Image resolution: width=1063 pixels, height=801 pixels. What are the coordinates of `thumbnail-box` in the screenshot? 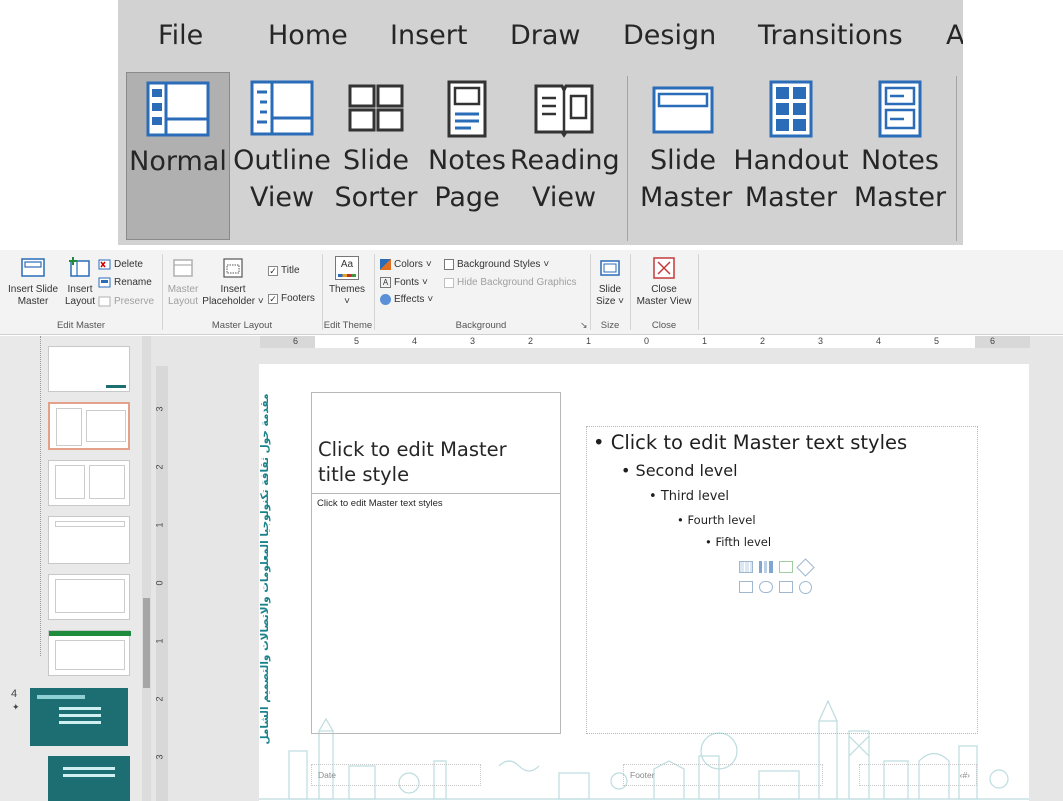 It's located at (70, 482).